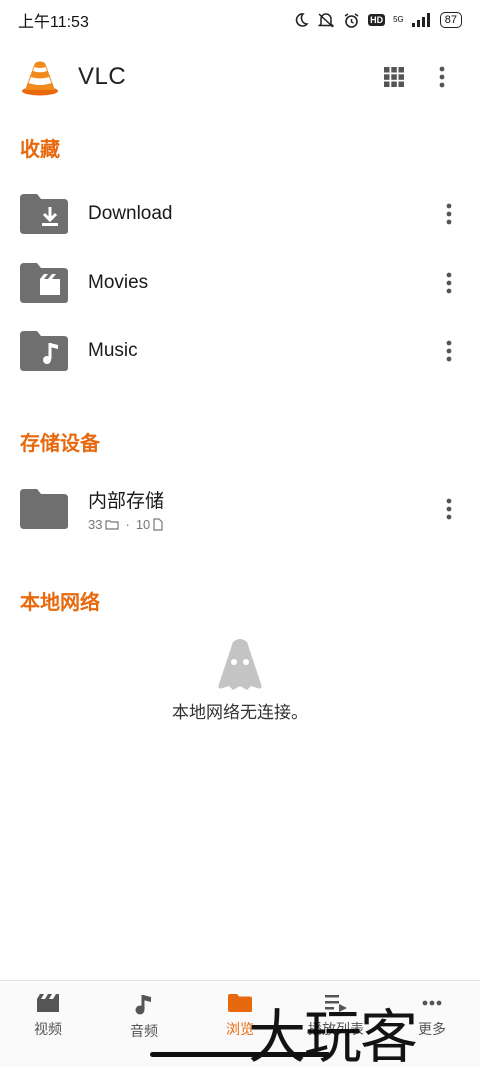  Describe the element at coordinates (48, 1003) in the screenshot. I see `video-icon` at that location.